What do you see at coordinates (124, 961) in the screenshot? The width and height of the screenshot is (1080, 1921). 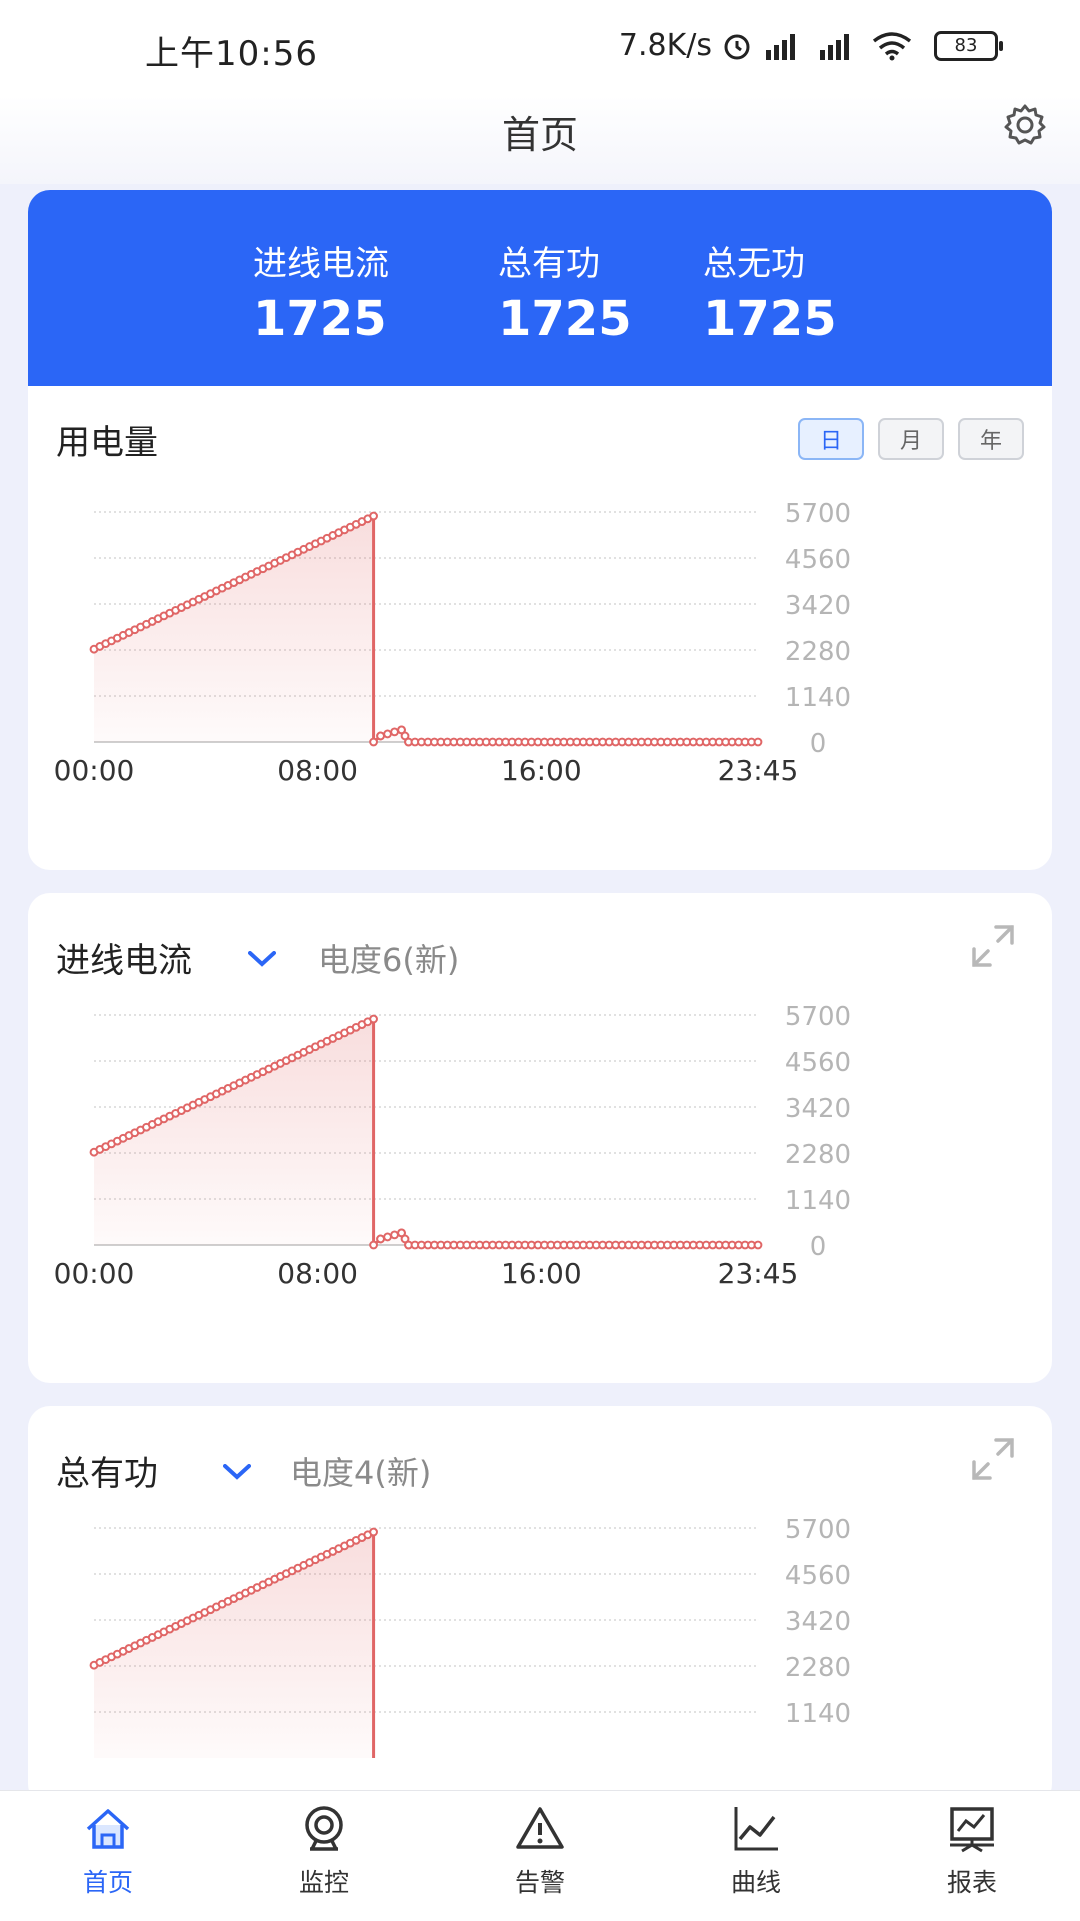 I see `card-title: 进线电流` at bounding box center [124, 961].